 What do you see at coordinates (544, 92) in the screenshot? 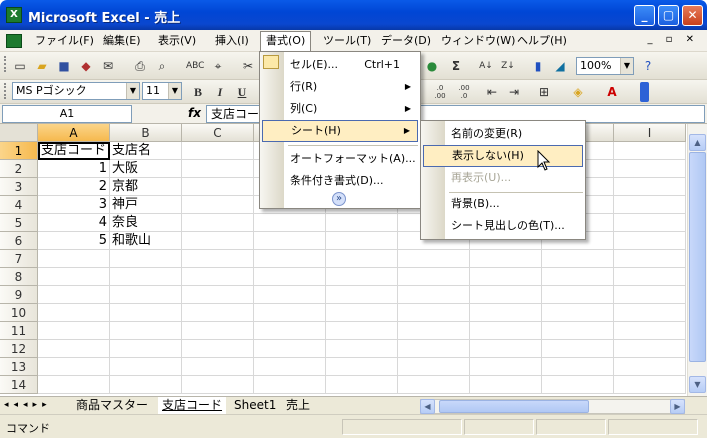
I see `borders-icon: ⊞` at bounding box center [544, 92].